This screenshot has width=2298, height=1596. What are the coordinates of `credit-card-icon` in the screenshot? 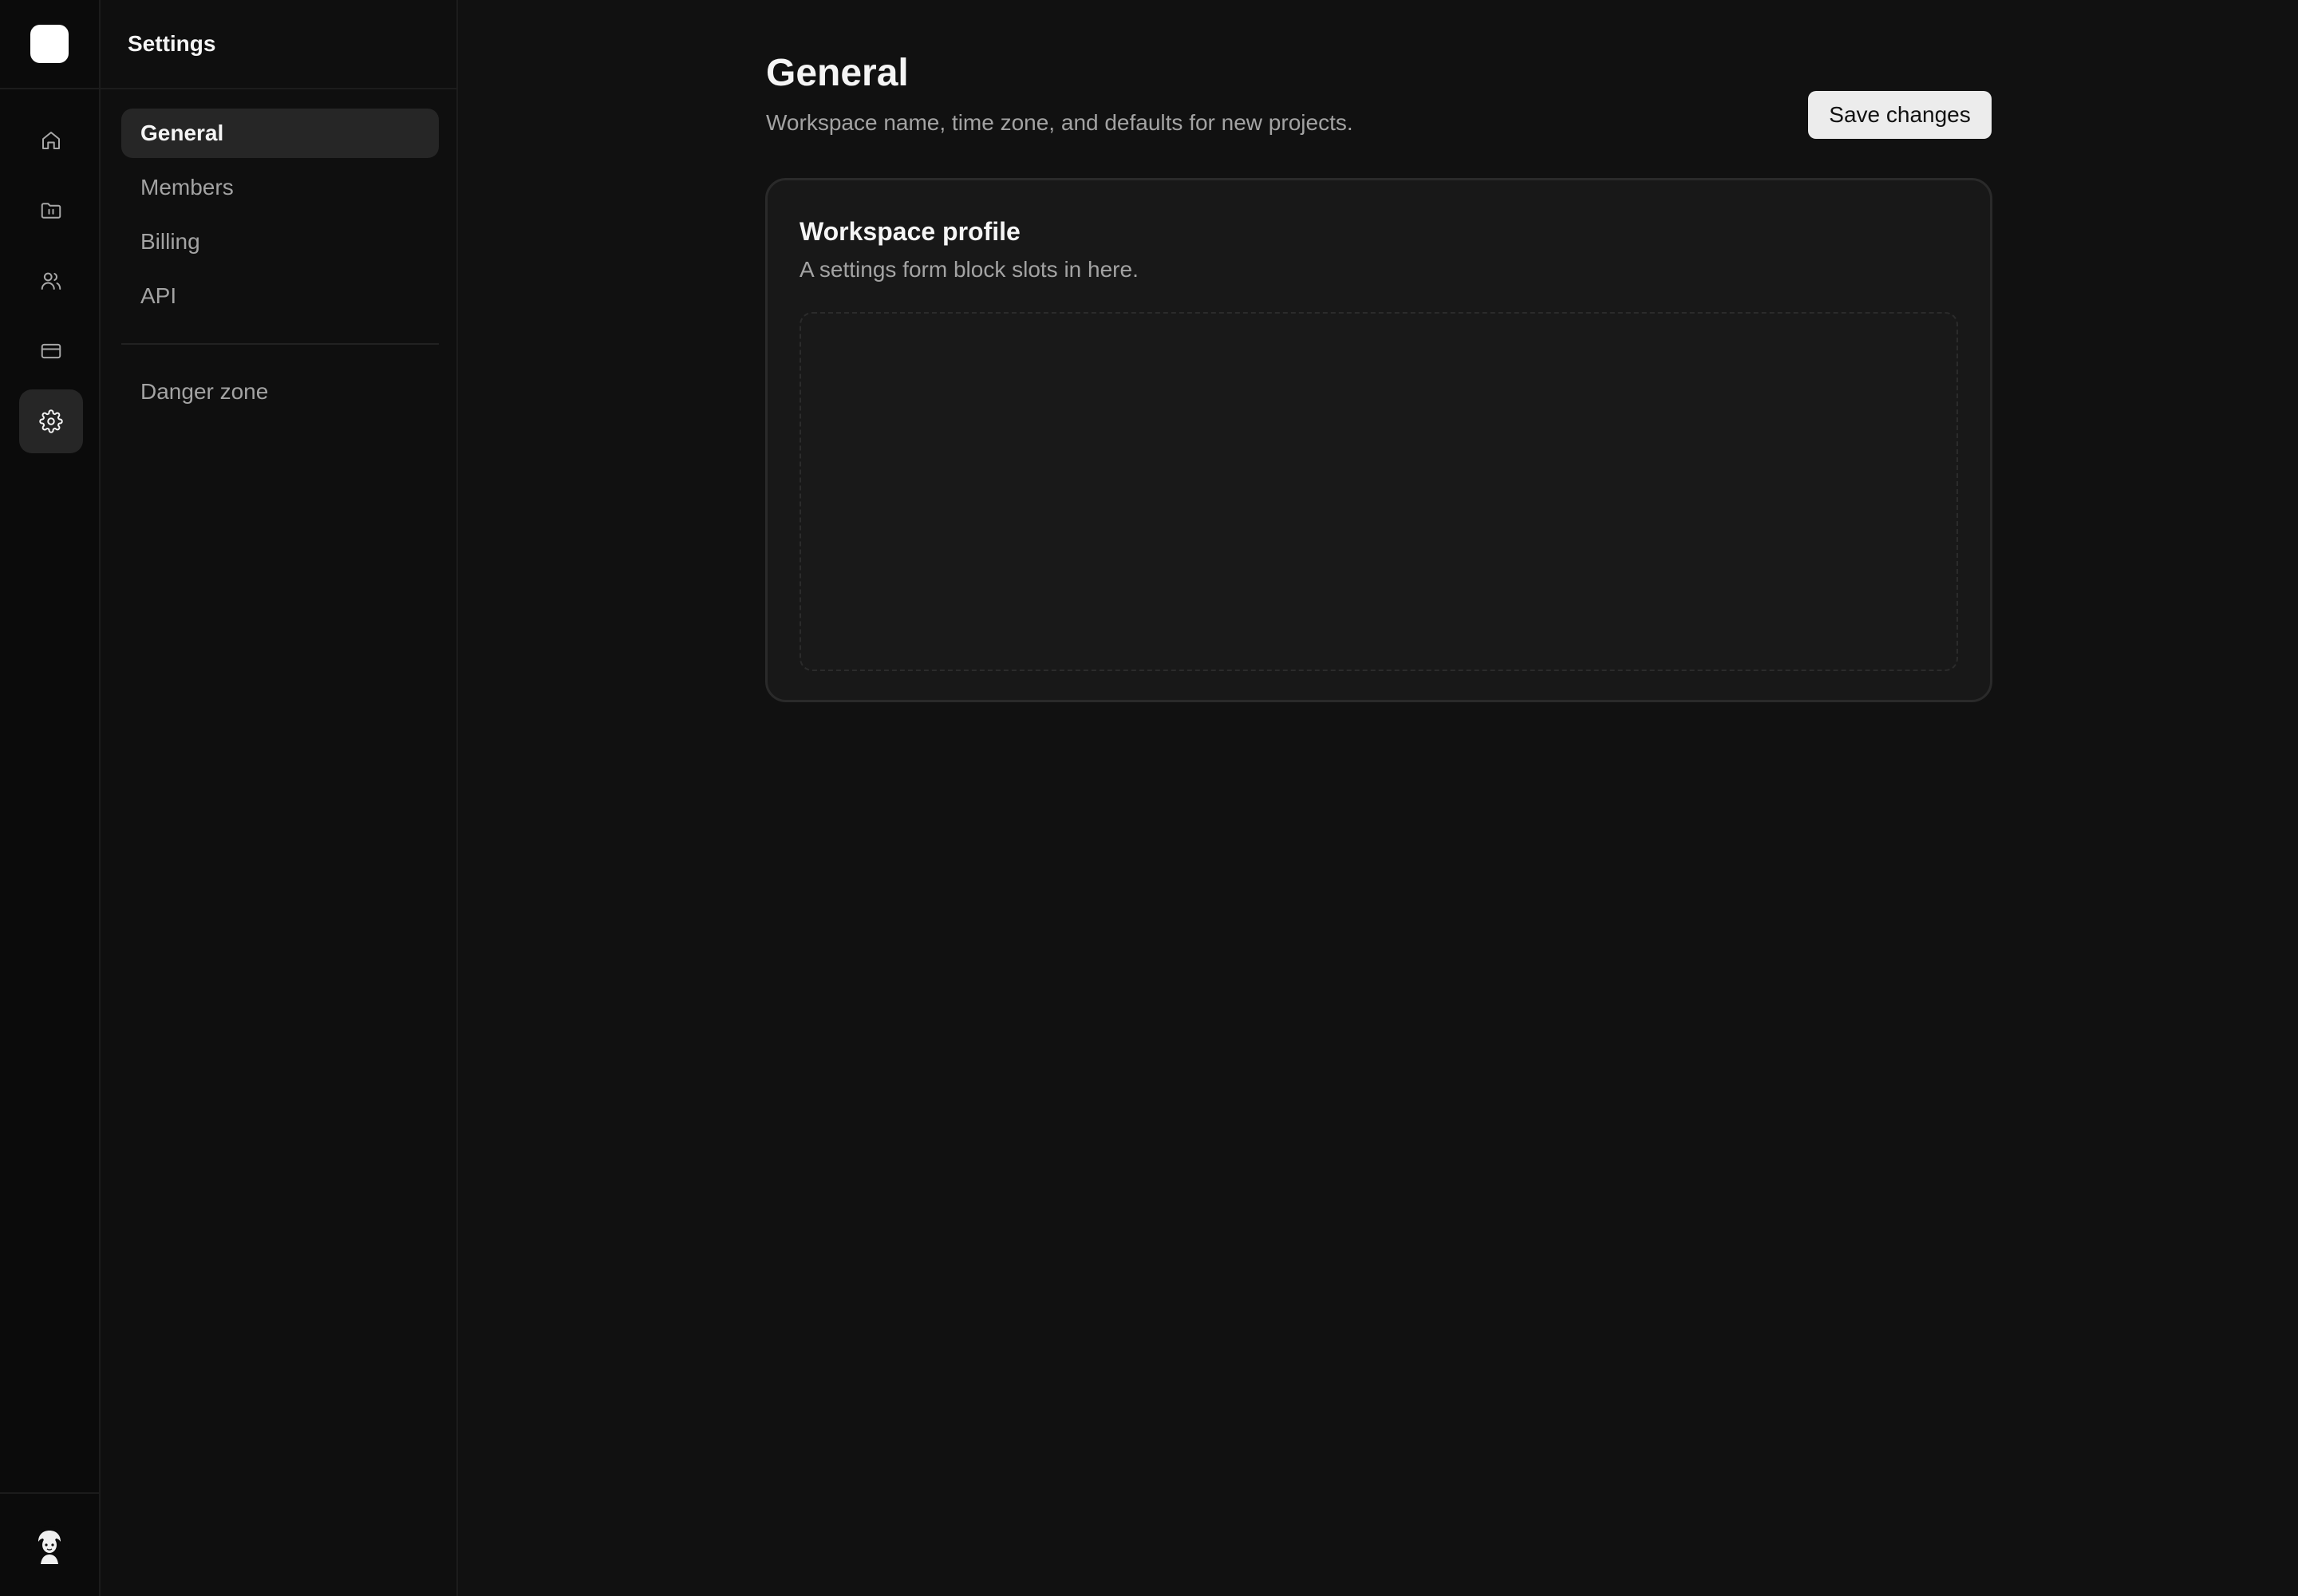 It's located at (51, 351).